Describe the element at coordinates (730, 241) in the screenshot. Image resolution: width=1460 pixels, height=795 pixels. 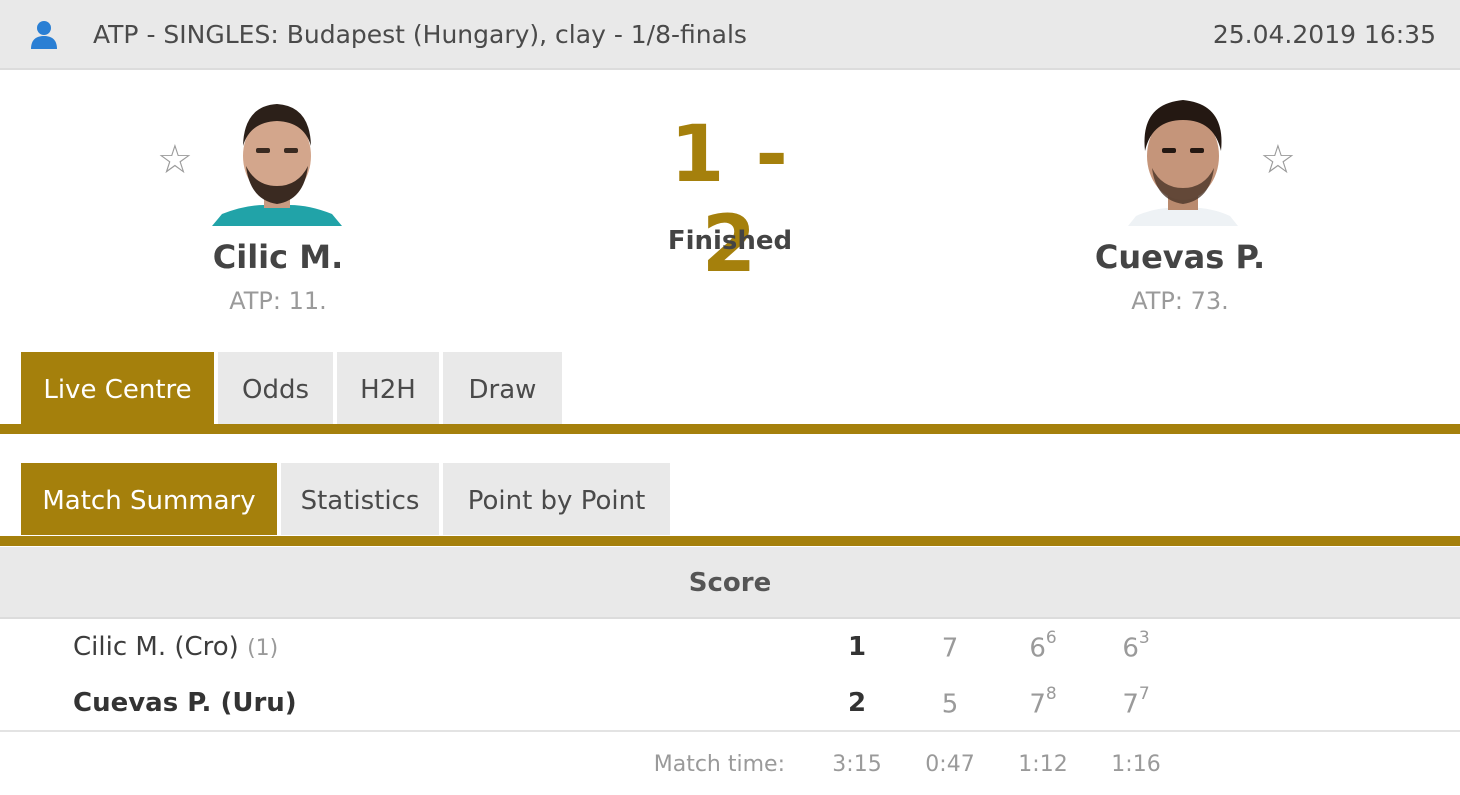
I see `match-status: Finished` at that location.